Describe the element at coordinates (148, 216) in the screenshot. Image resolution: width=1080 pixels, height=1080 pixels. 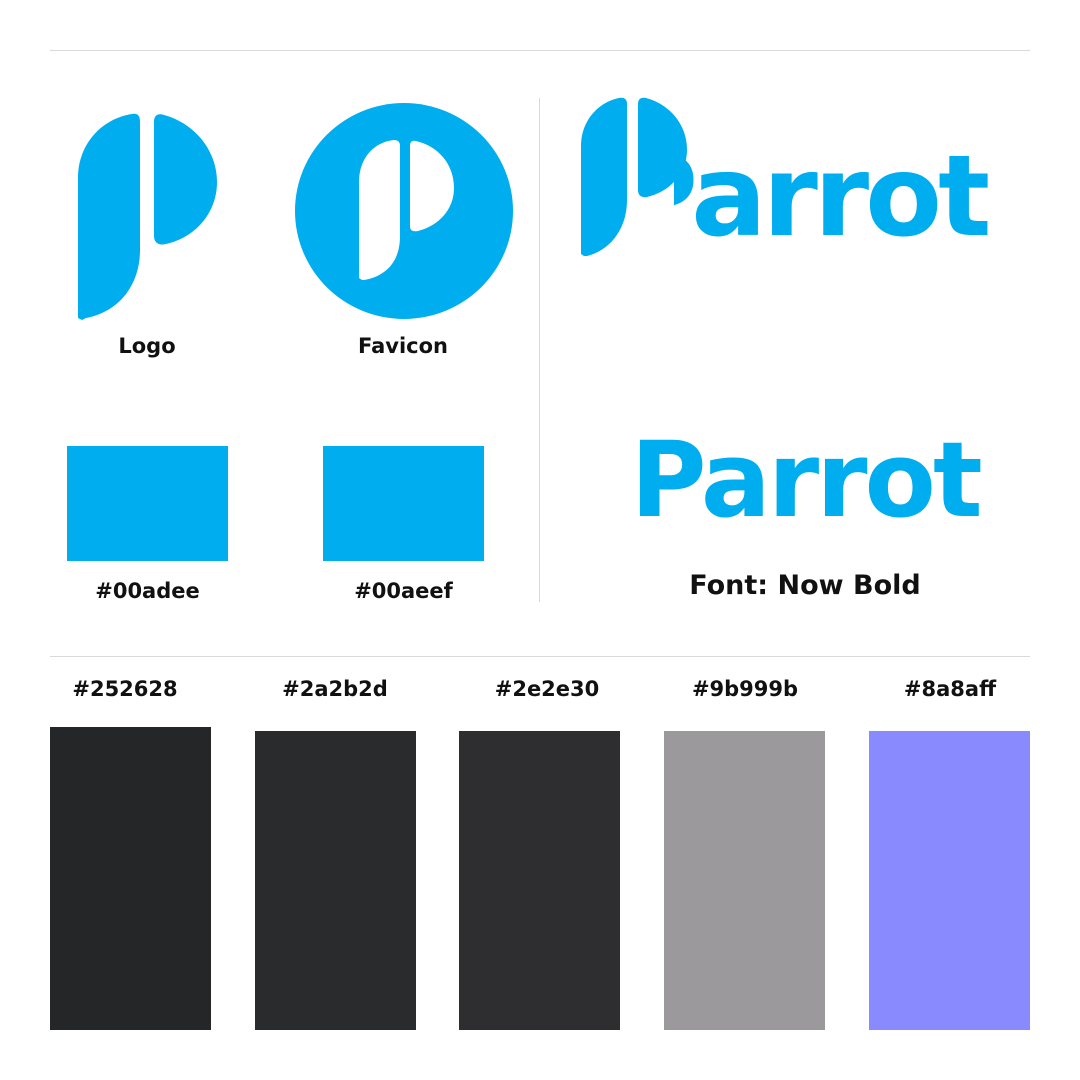
I see `logo-mark-icon` at that location.